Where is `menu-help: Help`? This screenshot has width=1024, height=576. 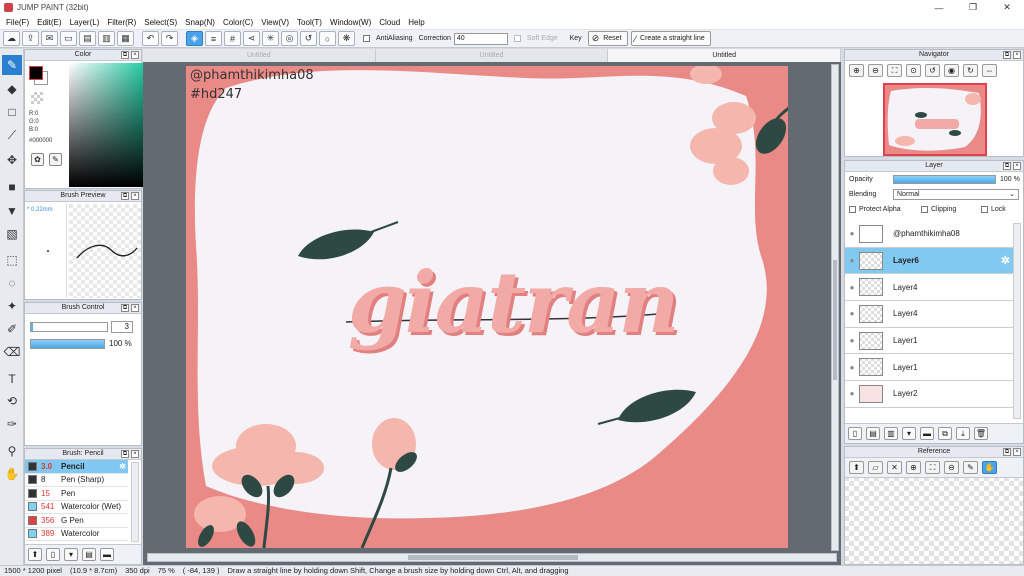
menu-help: Help is located at coordinates (416, 22).